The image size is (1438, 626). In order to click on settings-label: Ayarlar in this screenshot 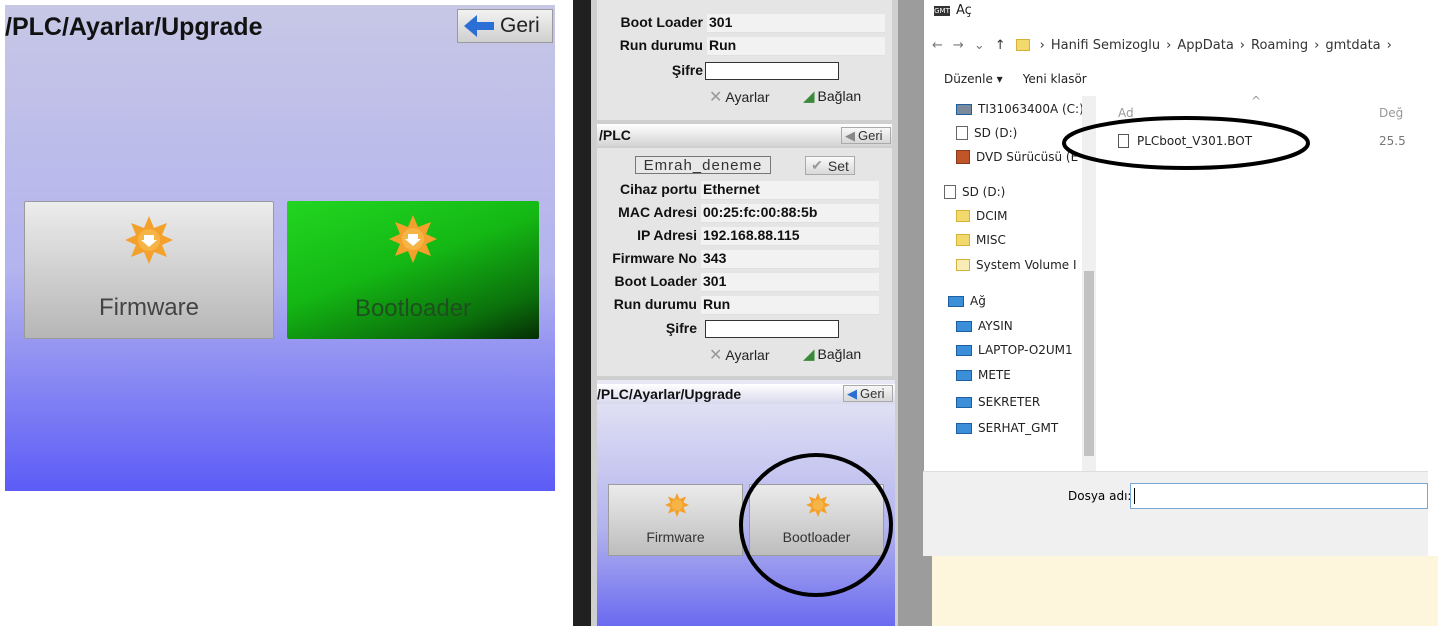, I will do `click(747, 97)`.